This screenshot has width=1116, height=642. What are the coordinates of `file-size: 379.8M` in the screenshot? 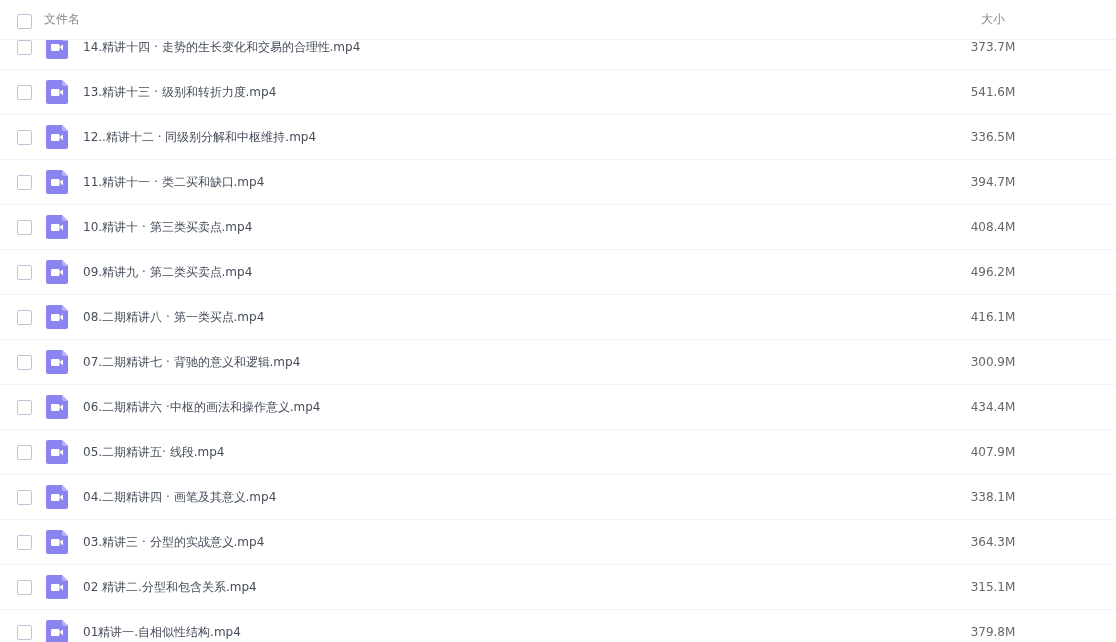 It's located at (993, 632).